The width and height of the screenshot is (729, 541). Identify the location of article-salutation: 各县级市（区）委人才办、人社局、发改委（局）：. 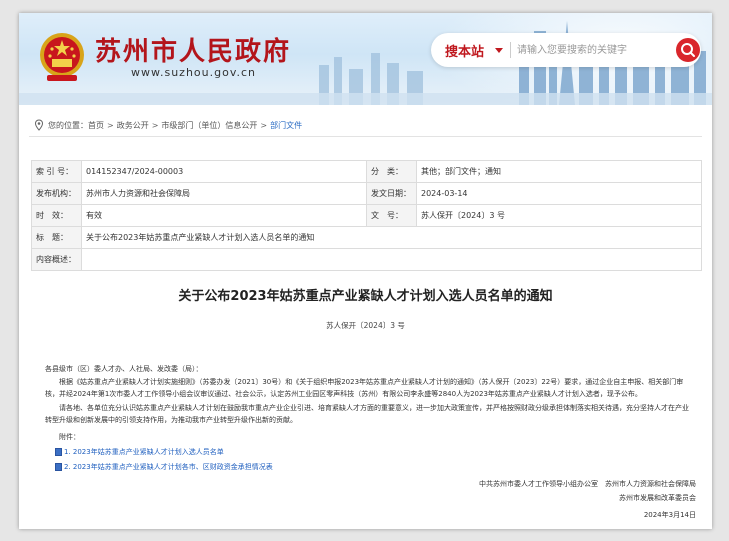
(124, 369).